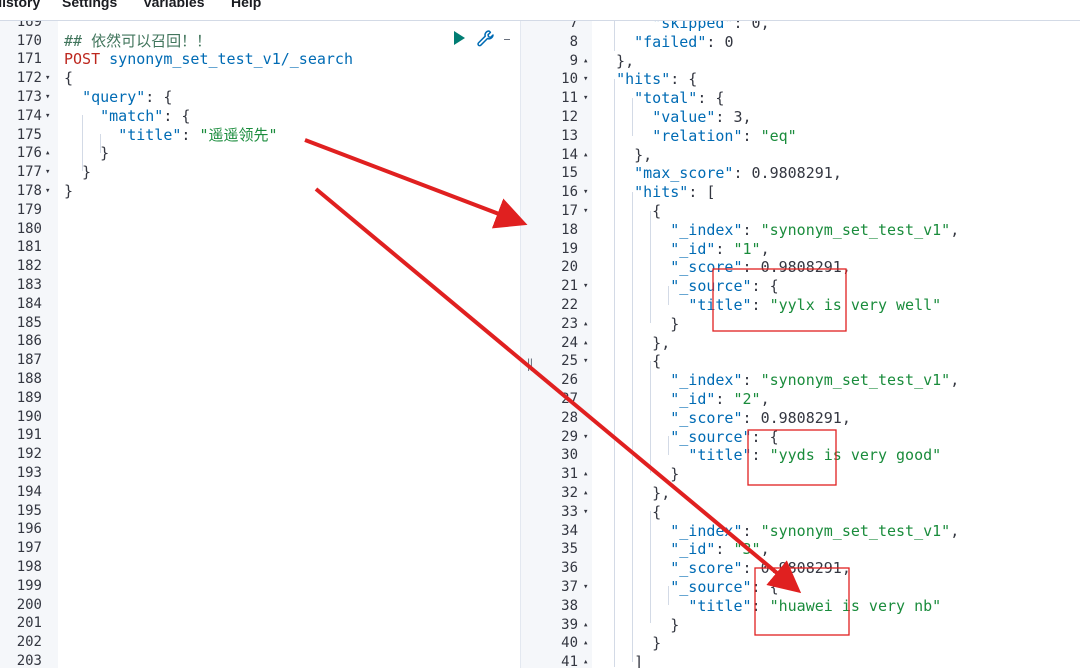 The width and height of the screenshot is (1080, 668). What do you see at coordinates (697, 136) in the screenshot?
I see `code-text: "relation": "eq"` at bounding box center [697, 136].